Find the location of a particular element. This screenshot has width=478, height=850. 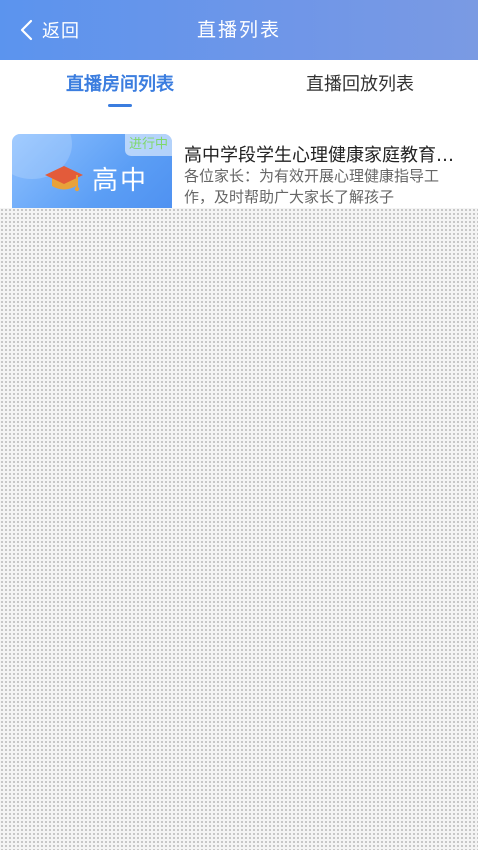

tab-live-replays: 直播回放列表 is located at coordinates (360, 86).